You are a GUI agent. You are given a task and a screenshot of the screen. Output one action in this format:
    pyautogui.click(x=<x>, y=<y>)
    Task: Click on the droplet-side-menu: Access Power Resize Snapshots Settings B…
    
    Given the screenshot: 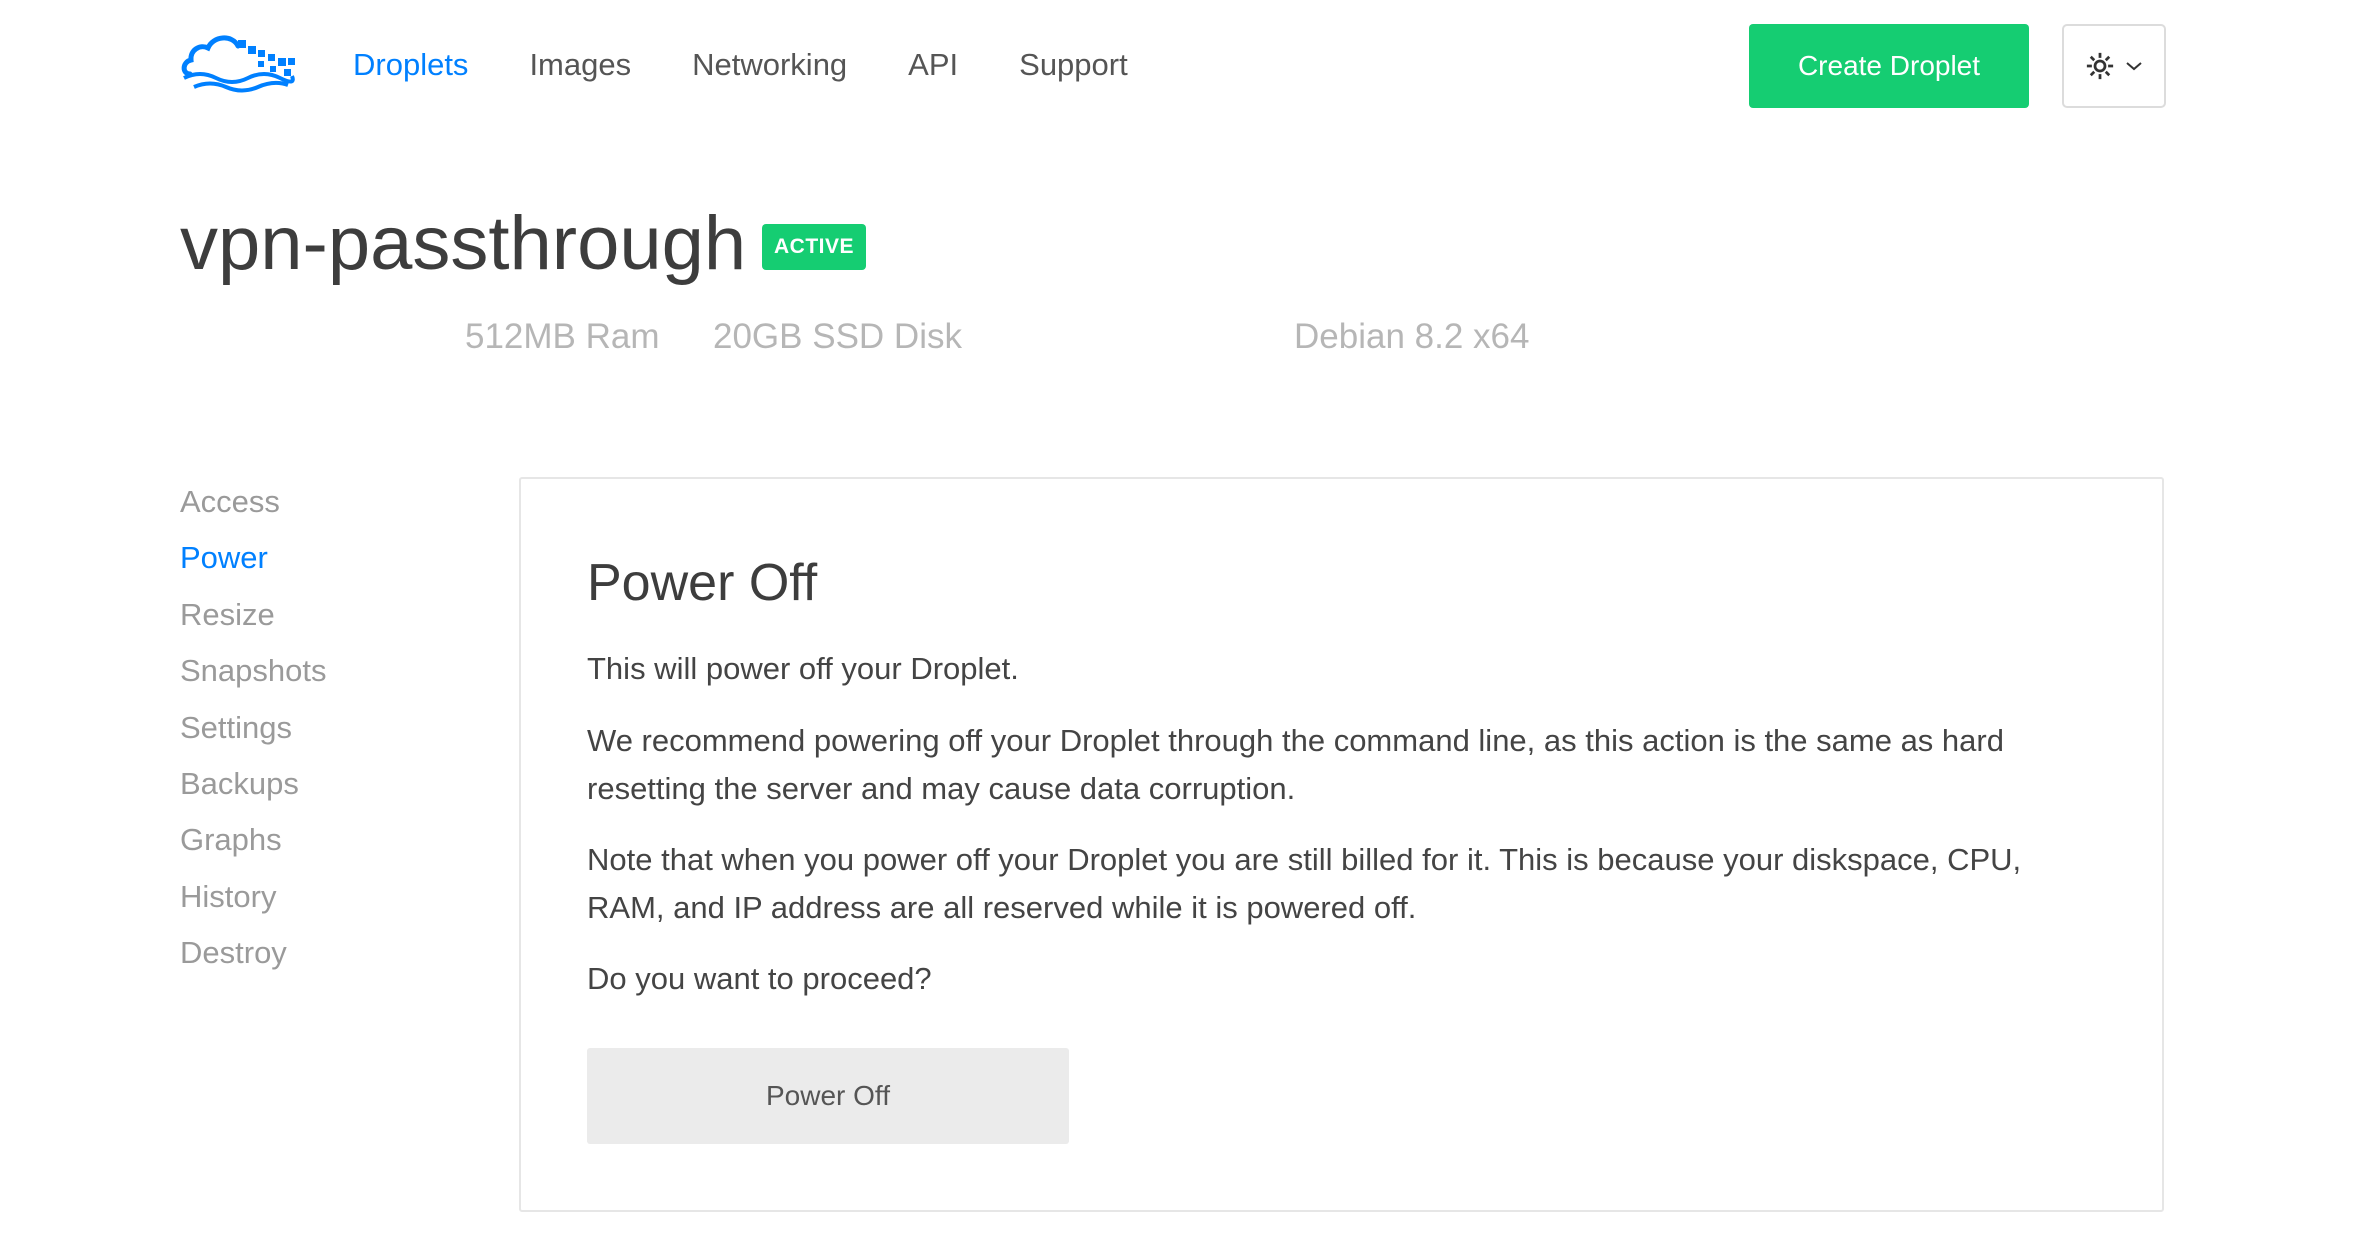 What is the action you would take?
    pyautogui.click(x=253, y=728)
    